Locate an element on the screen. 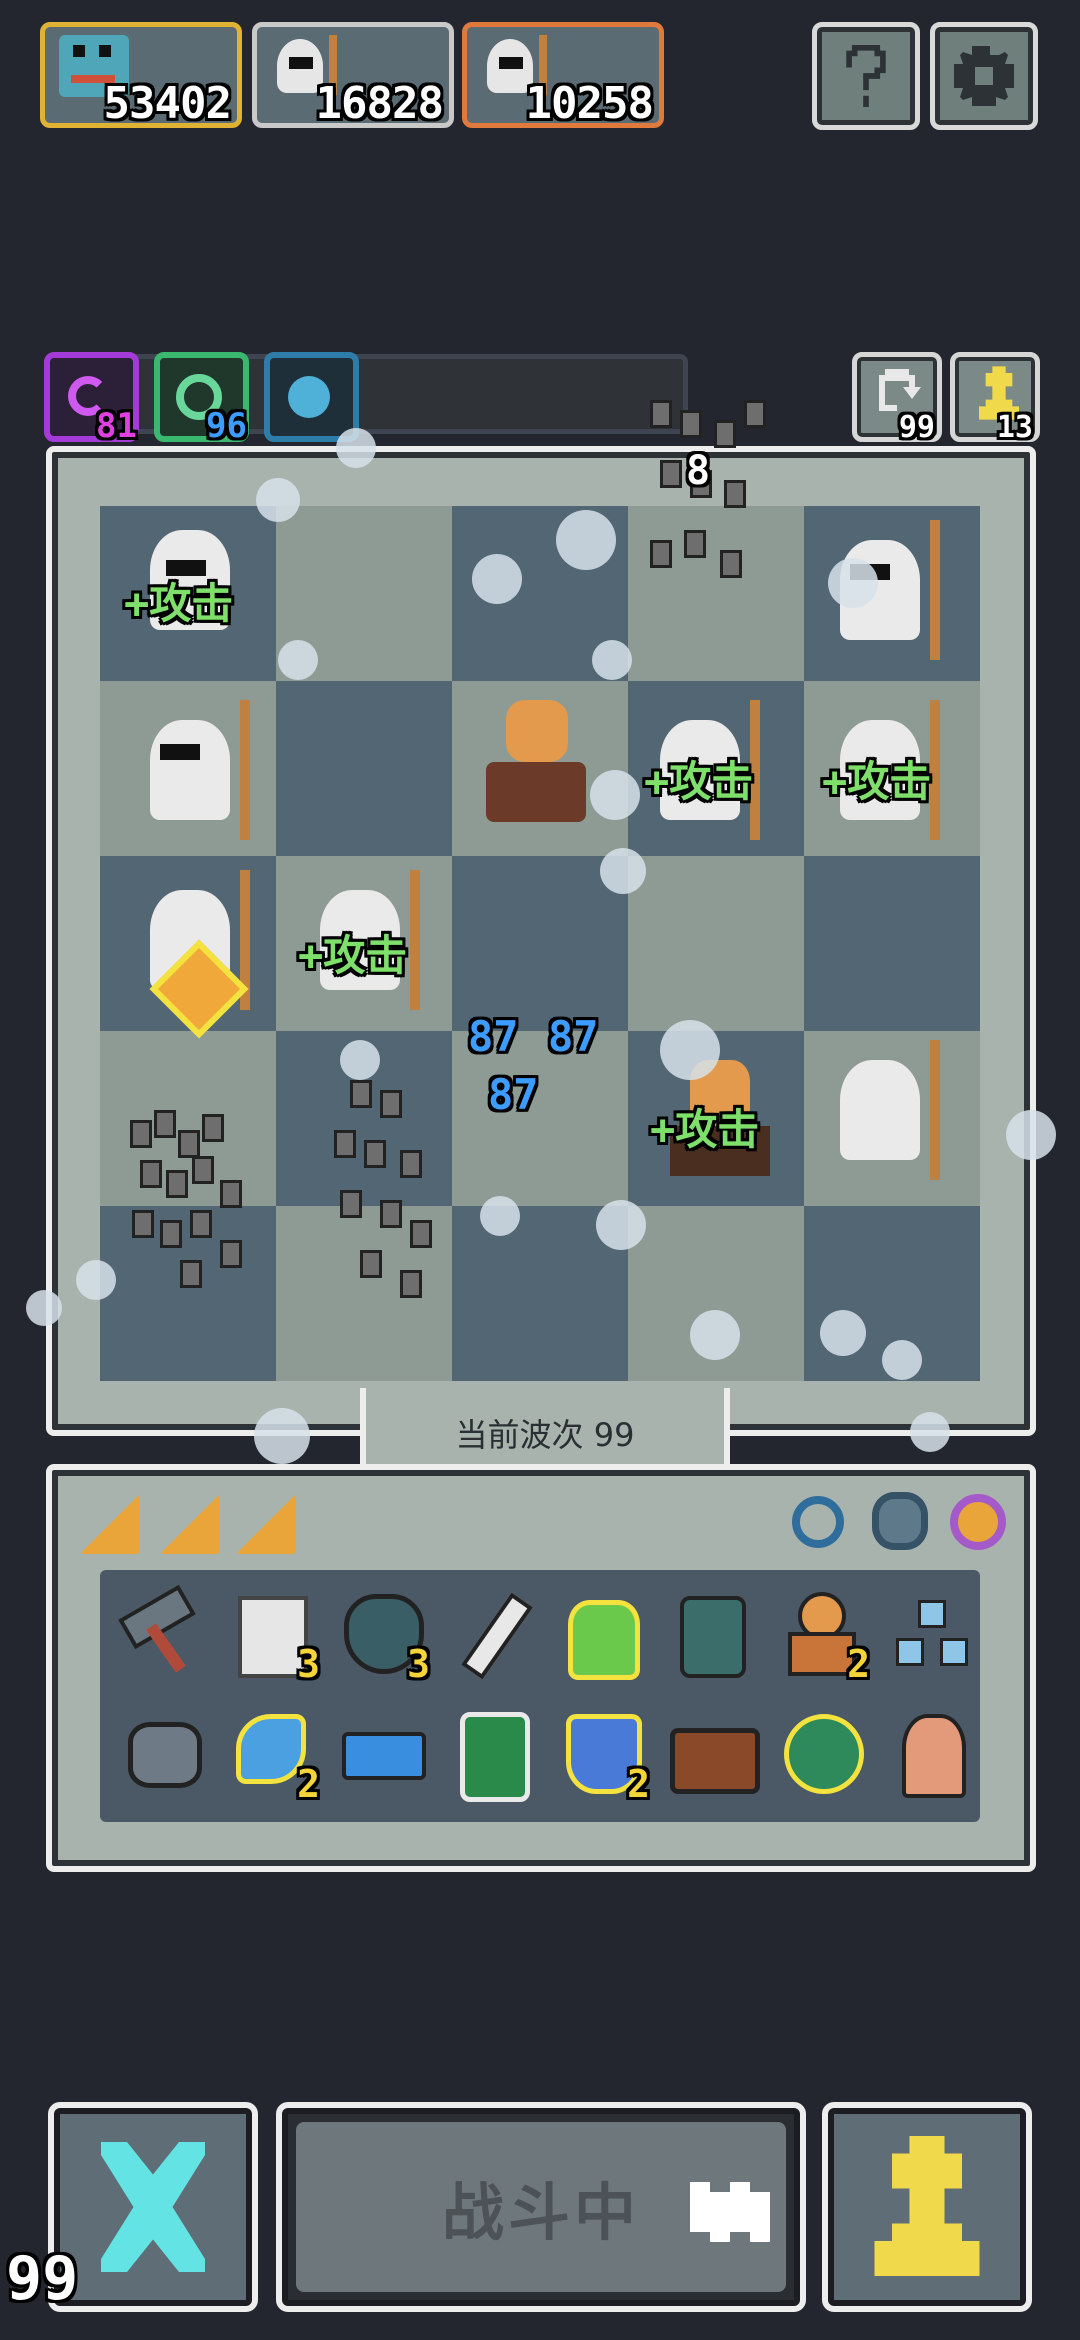 This screenshot has height=2340, width=1080. cauldron-icon is located at coordinates (900, 1521).